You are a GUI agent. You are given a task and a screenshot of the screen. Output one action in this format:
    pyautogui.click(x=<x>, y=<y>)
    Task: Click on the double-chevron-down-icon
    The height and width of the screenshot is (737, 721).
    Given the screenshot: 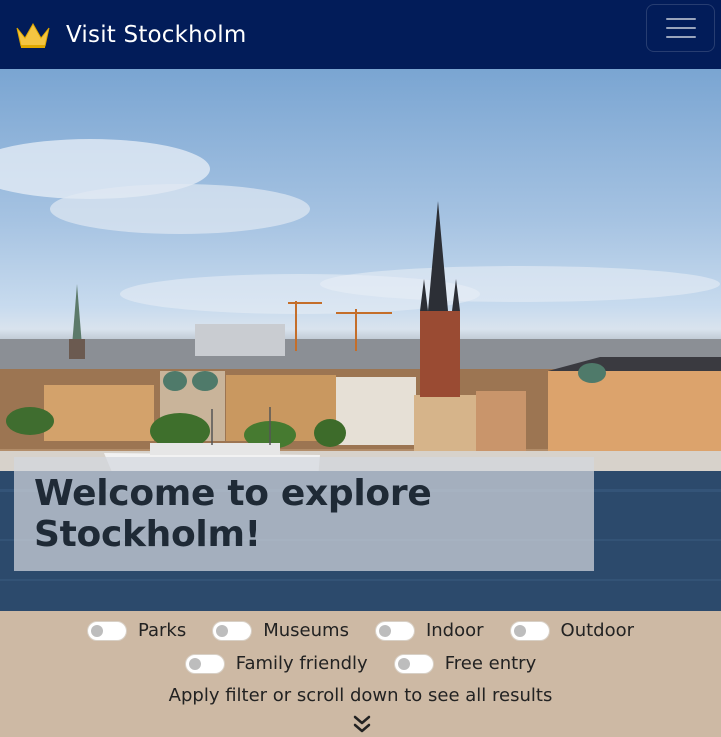 What is the action you would take?
    pyautogui.click(x=362, y=724)
    